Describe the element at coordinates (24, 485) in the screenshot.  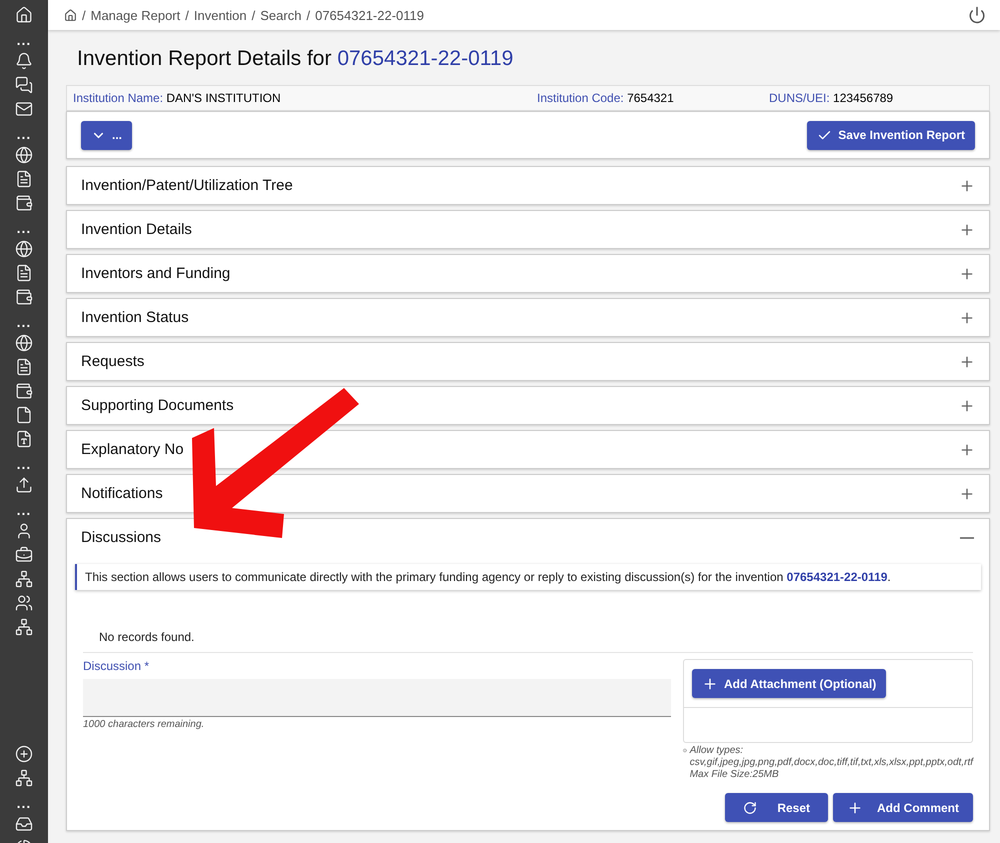
I see `upload-icon` at that location.